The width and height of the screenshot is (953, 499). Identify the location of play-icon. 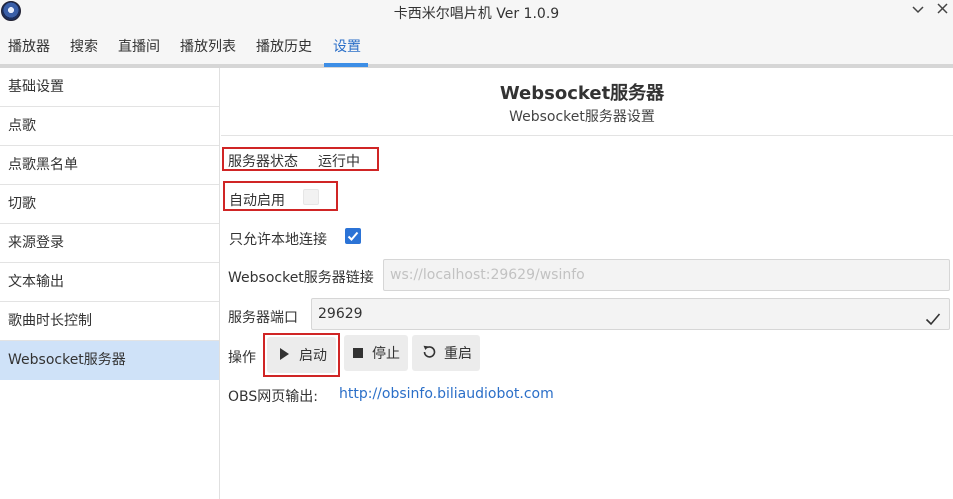
(284, 356).